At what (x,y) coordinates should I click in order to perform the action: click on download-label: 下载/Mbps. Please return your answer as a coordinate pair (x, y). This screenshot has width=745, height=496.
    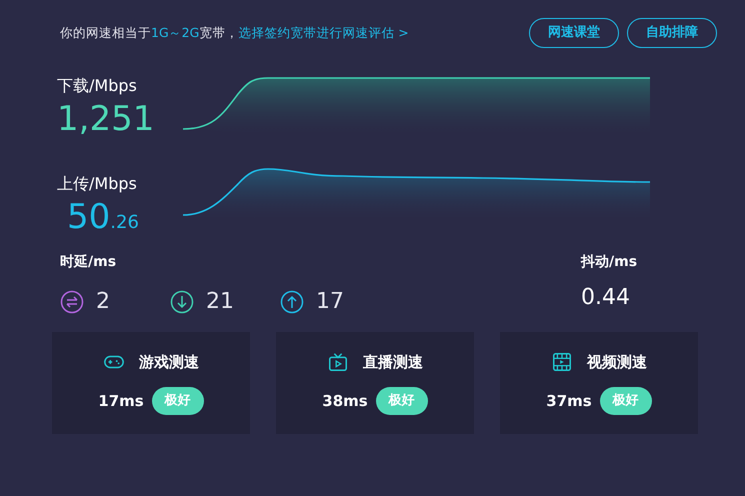
    Looking at the image, I should click on (97, 86).